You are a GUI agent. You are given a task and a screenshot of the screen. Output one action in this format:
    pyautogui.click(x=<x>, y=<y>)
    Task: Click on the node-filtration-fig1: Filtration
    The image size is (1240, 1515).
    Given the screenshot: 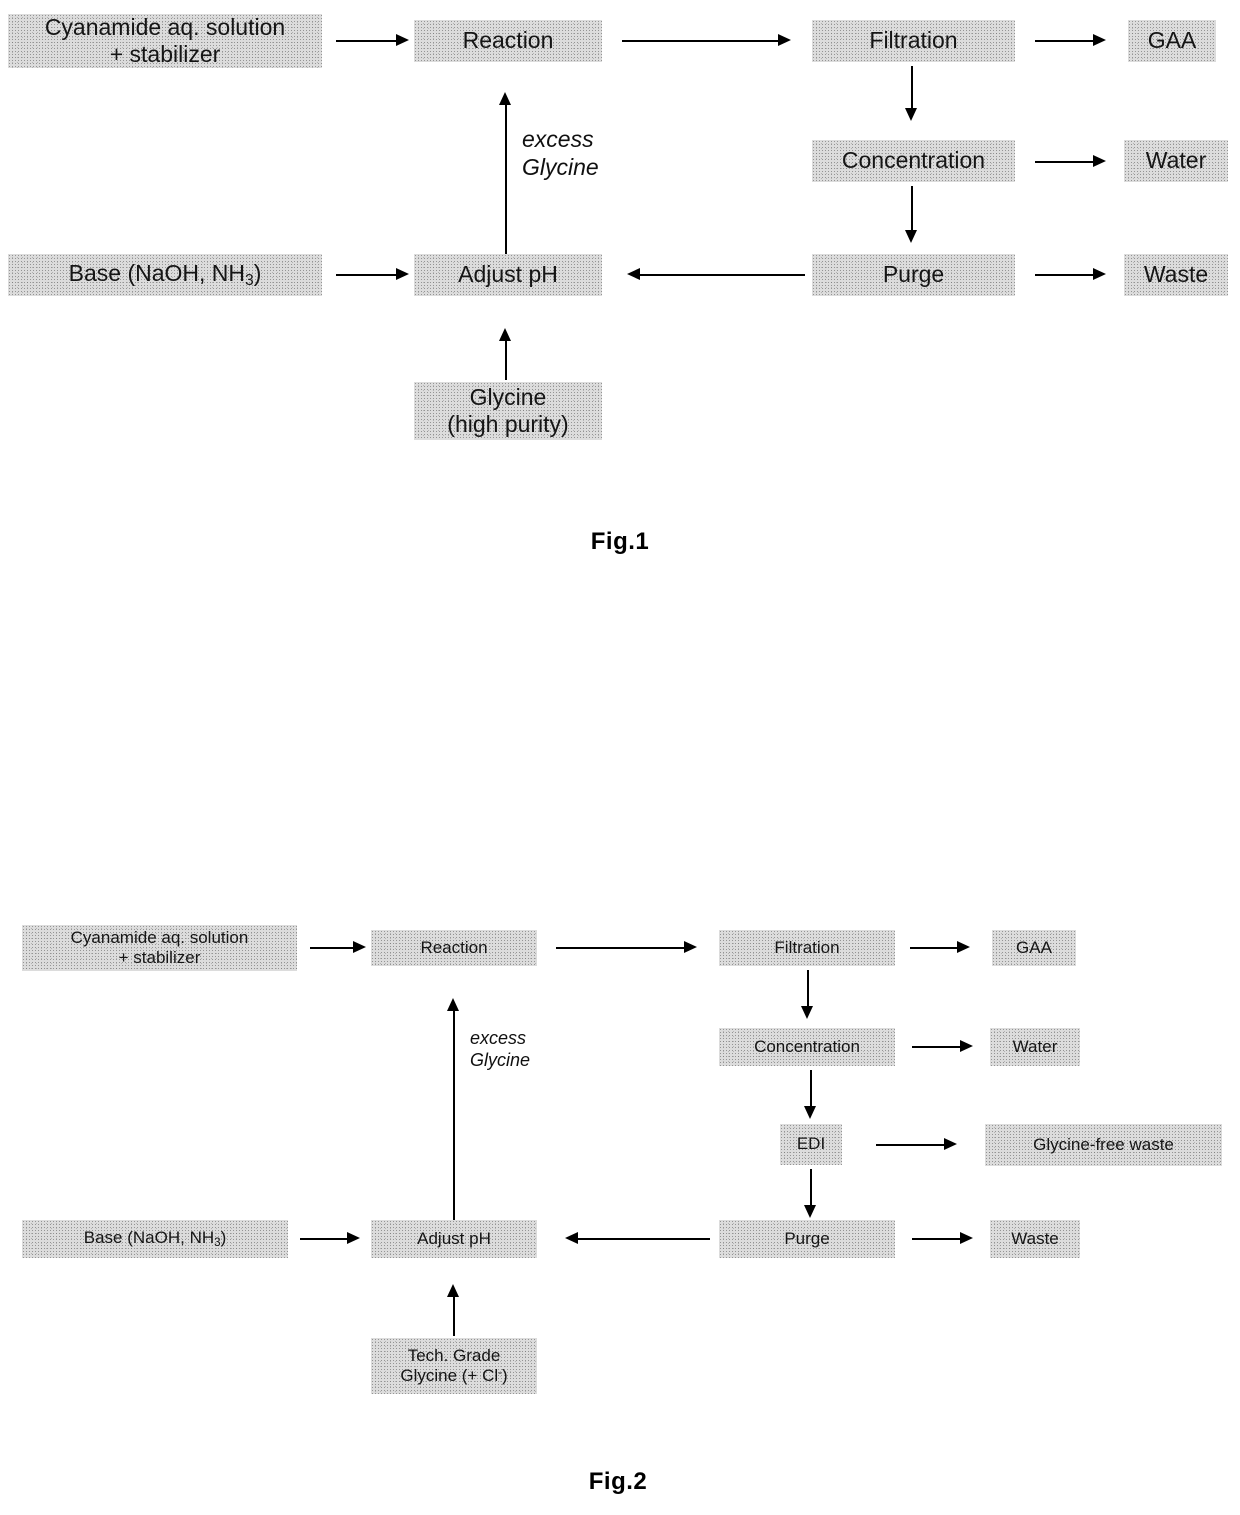 What is the action you would take?
    pyautogui.click(x=913, y=41)
    